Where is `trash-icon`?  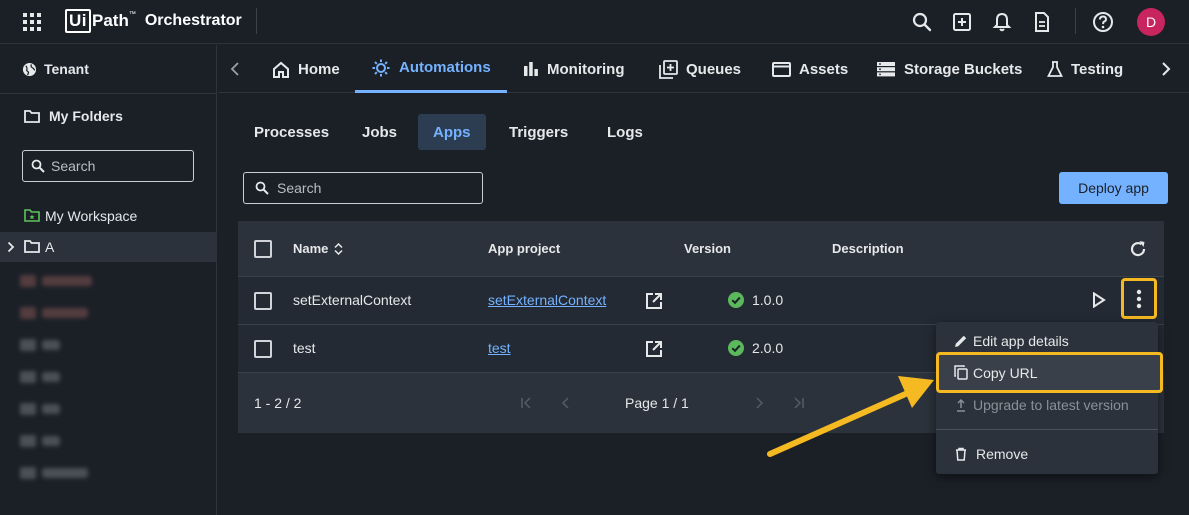
trash-icon is located at coordinates (961, 454).